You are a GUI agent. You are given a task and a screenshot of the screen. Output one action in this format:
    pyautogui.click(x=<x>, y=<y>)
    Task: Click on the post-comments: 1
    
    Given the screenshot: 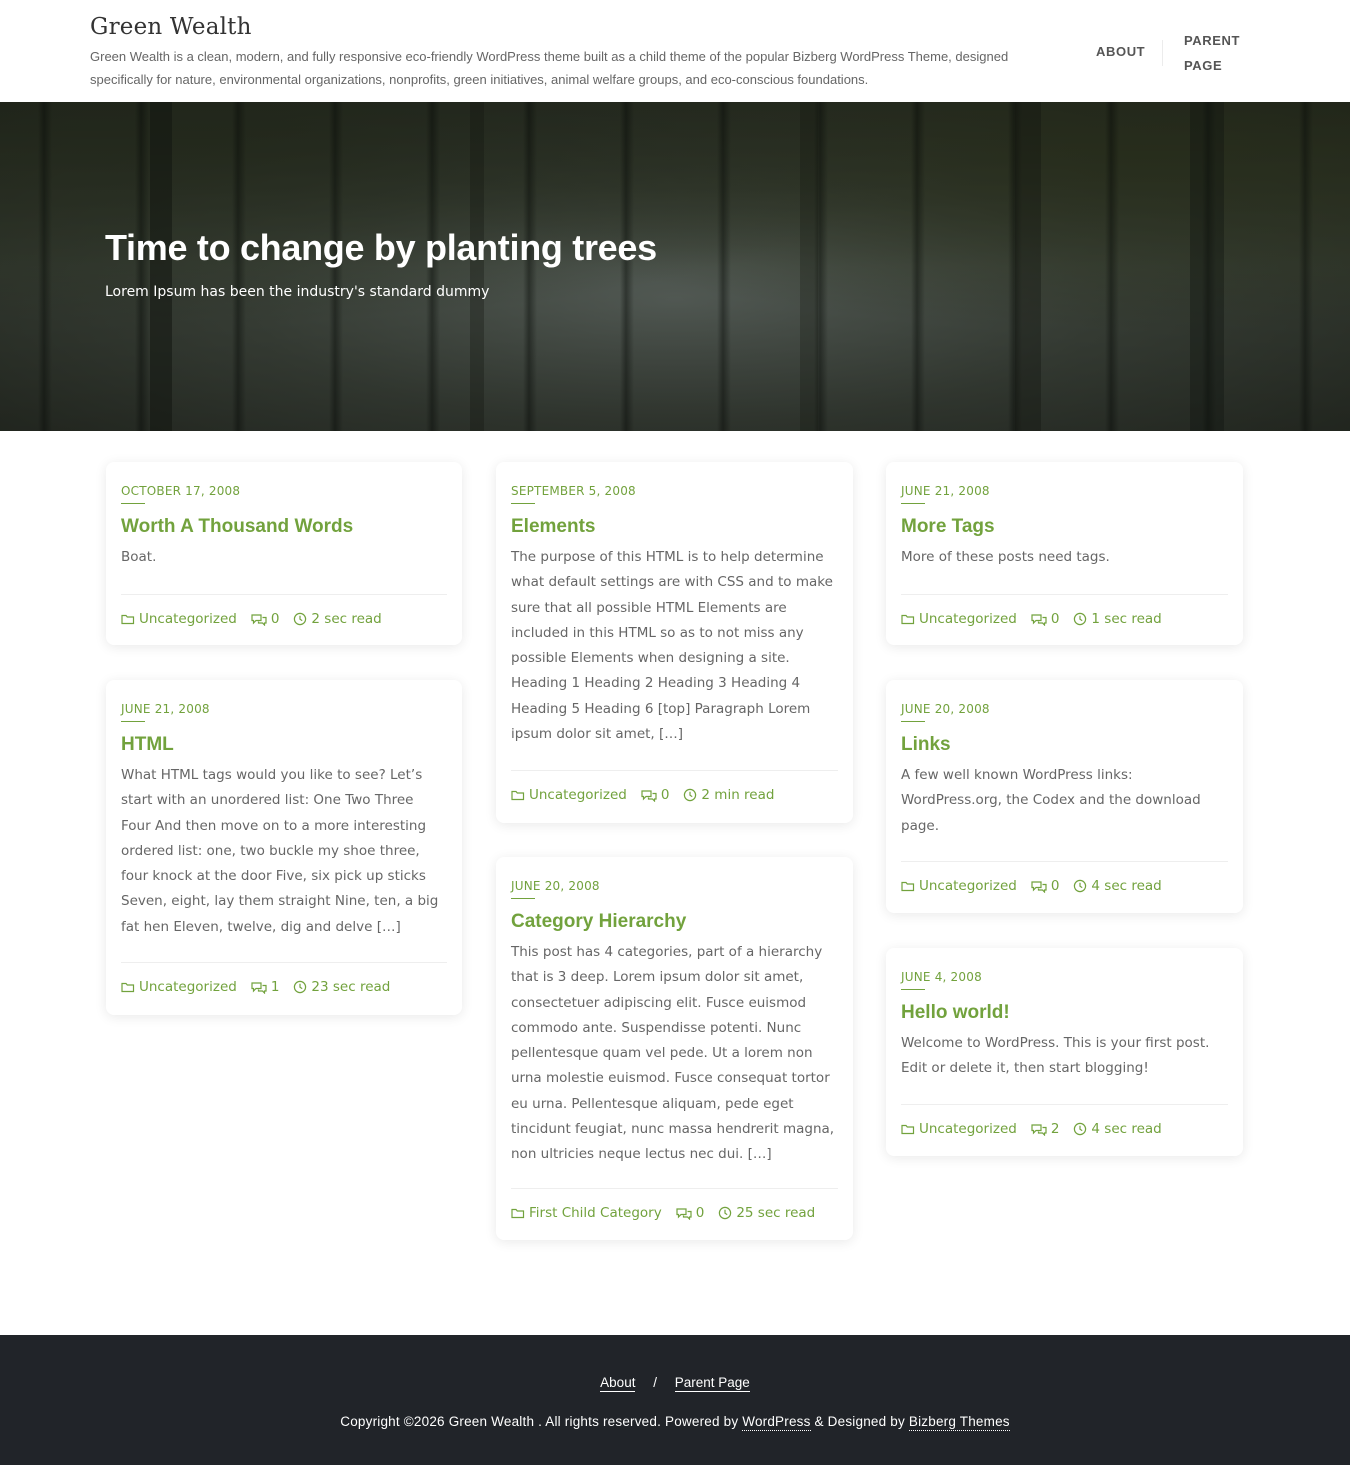 What is the action you would take?
    pyautogui.click(x=265, y=987)
    